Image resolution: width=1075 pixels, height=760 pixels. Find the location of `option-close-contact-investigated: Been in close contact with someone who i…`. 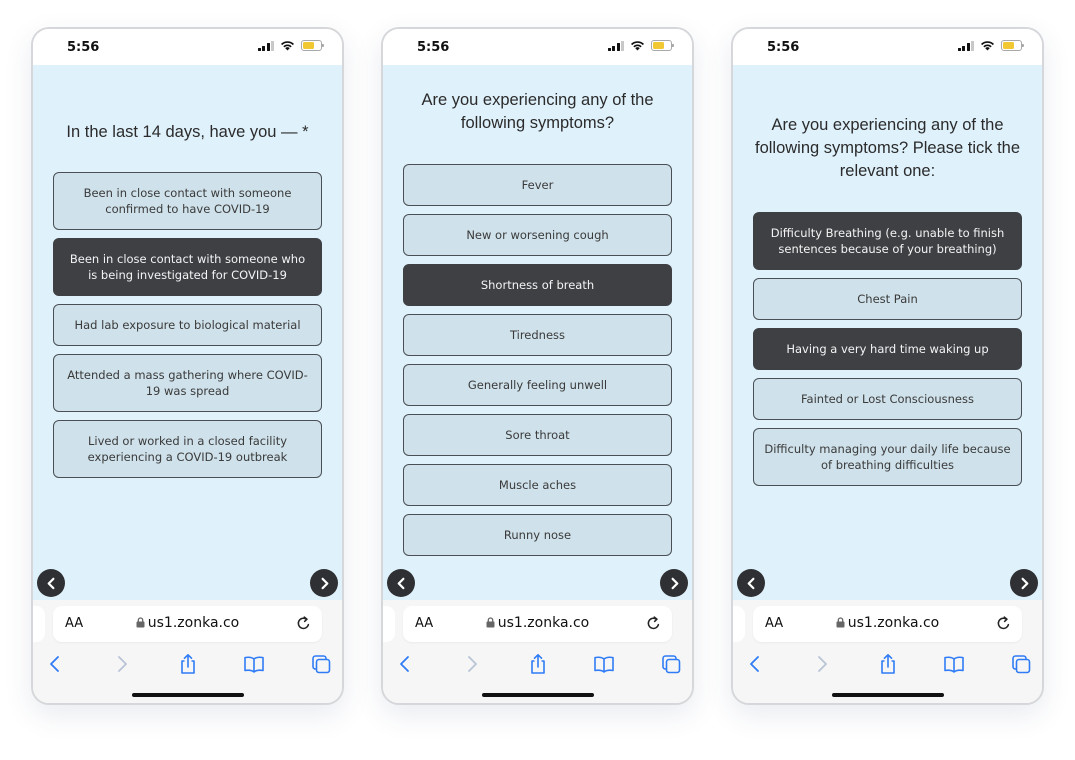

option-close-contact-investigated: Been in close contact with someone who i… is located at coordinates (187, 267).